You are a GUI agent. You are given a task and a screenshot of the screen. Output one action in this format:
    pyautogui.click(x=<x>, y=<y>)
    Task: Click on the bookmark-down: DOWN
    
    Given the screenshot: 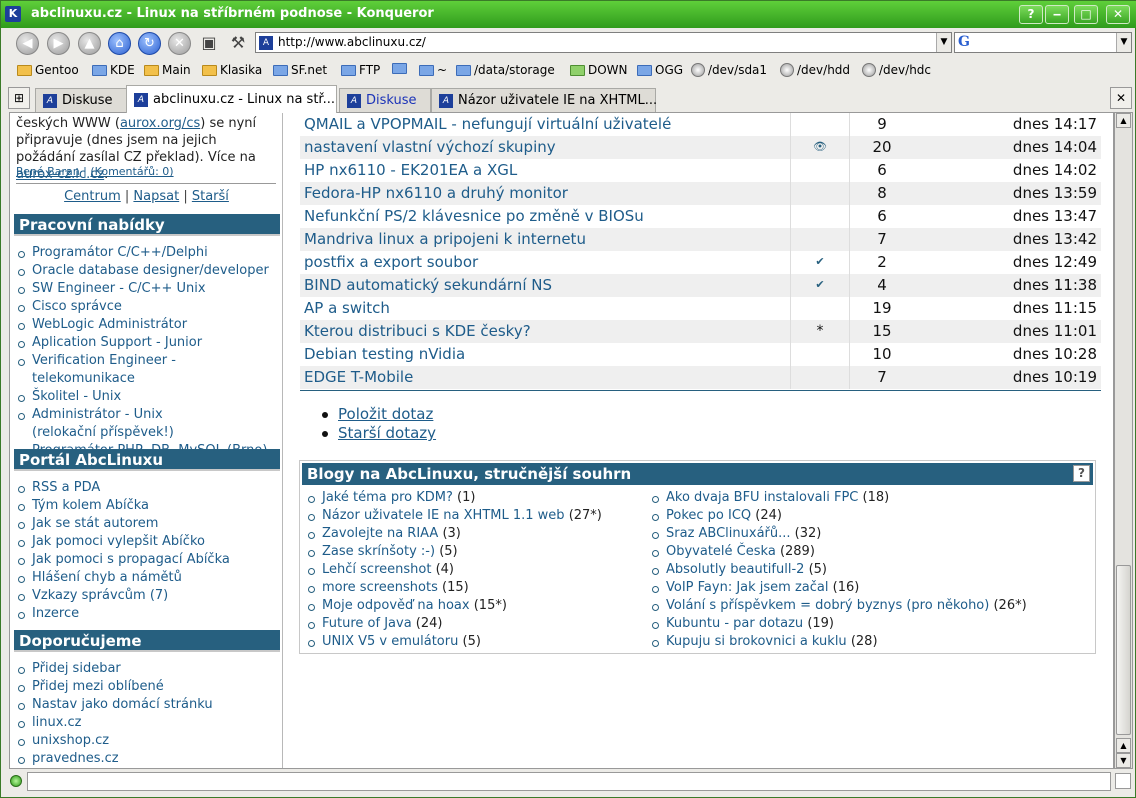 What is the action you would take?
    pyautogui.click(x=599, y=70)
    